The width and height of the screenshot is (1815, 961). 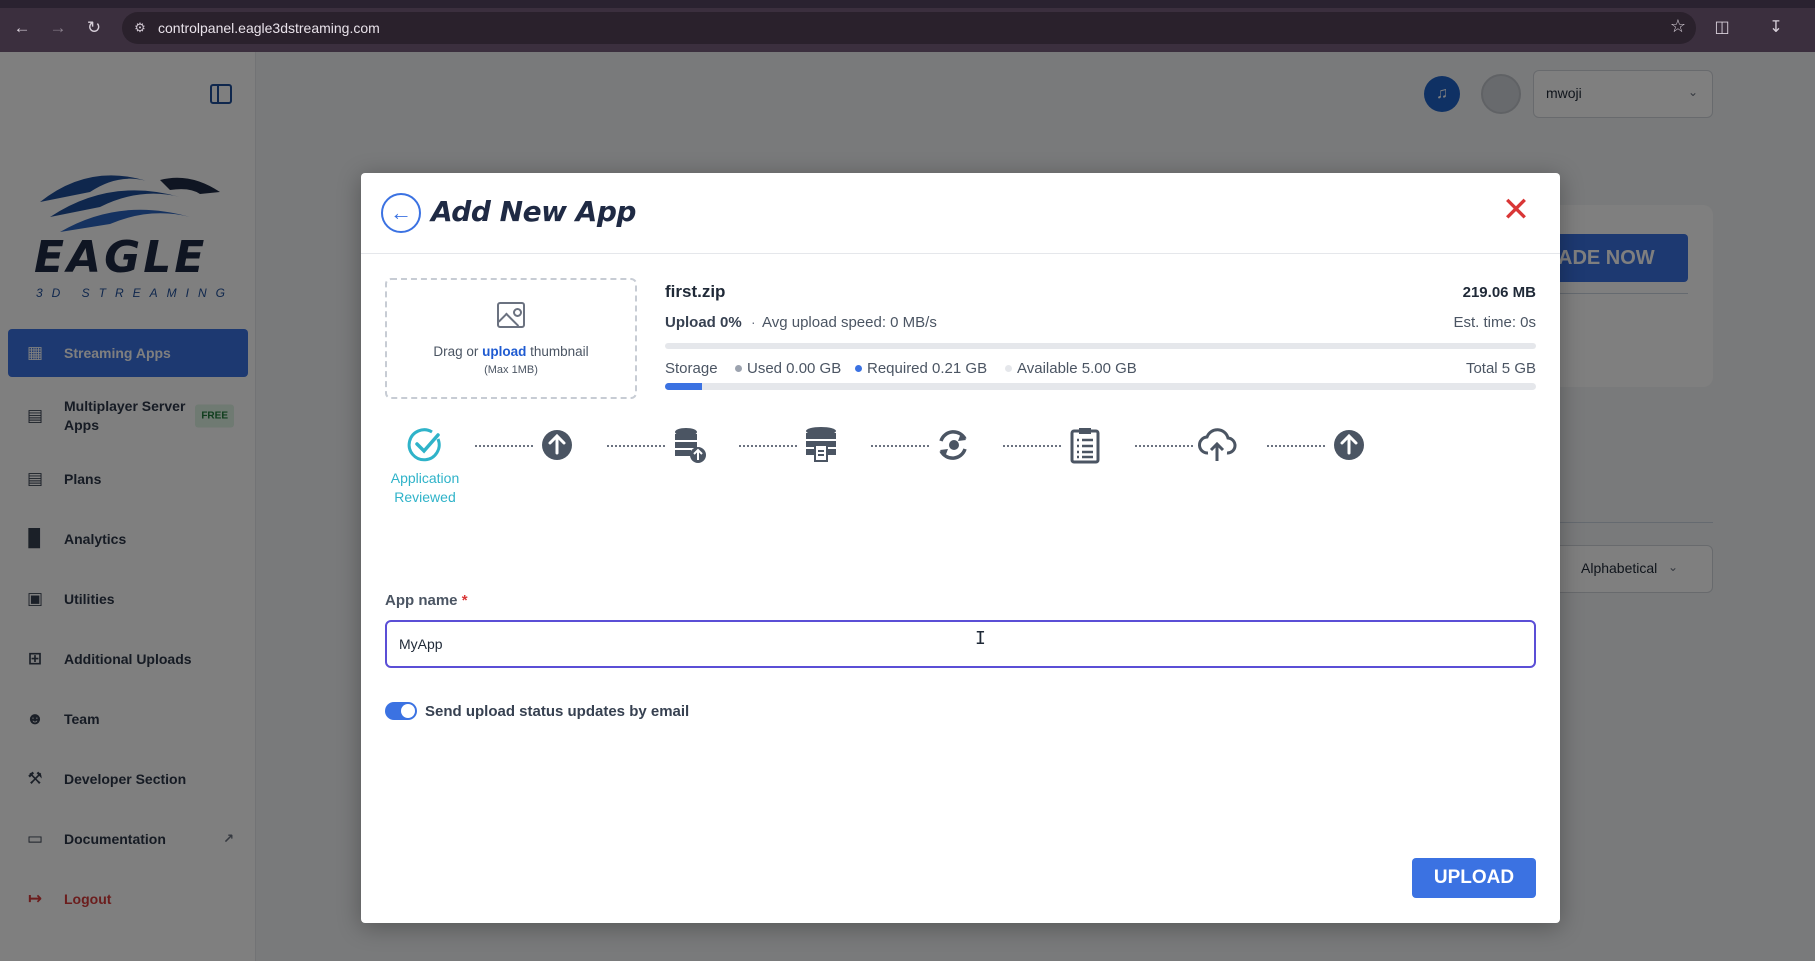 I want to click on storage-fill, so click(x=683, y=386).